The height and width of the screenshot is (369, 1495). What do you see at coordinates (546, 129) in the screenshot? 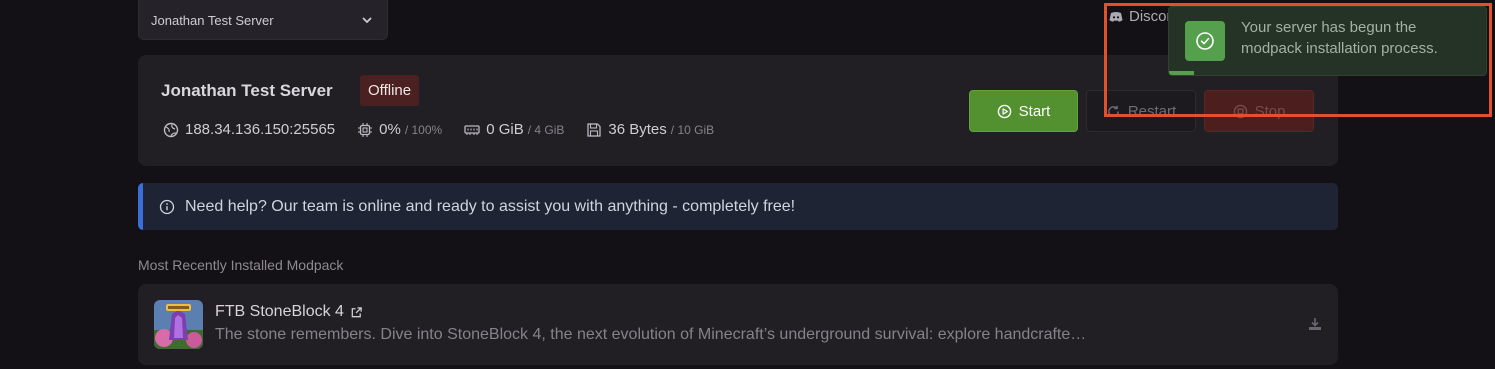
I see `memory-limit: / 4 GiB` at bounding box center [546, 129].